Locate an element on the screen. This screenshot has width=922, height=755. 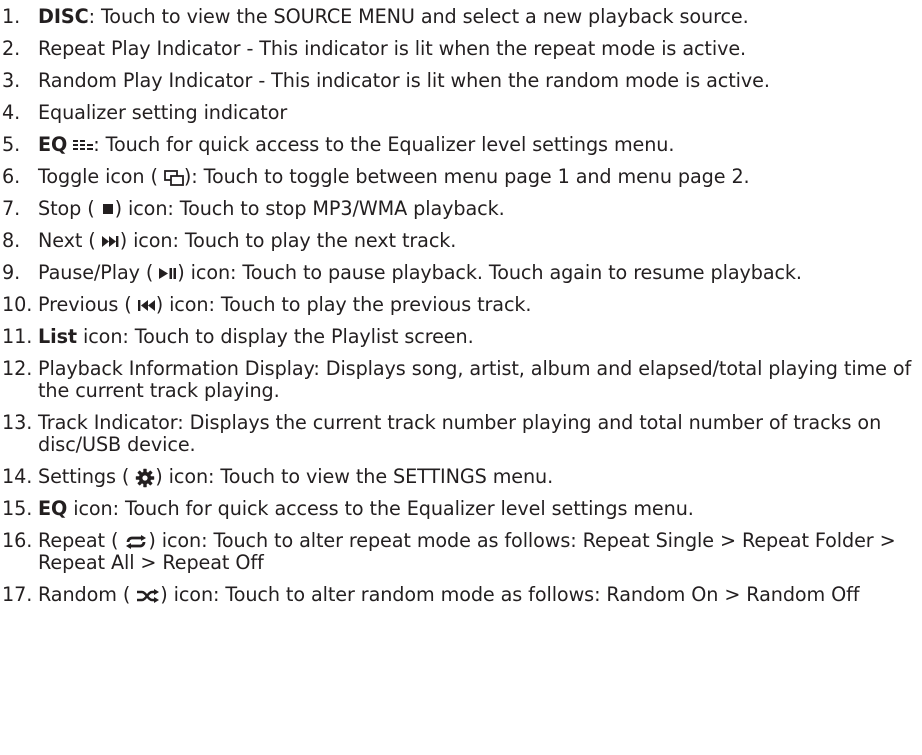
item-number: 4. is located at coordinates (11, 112).